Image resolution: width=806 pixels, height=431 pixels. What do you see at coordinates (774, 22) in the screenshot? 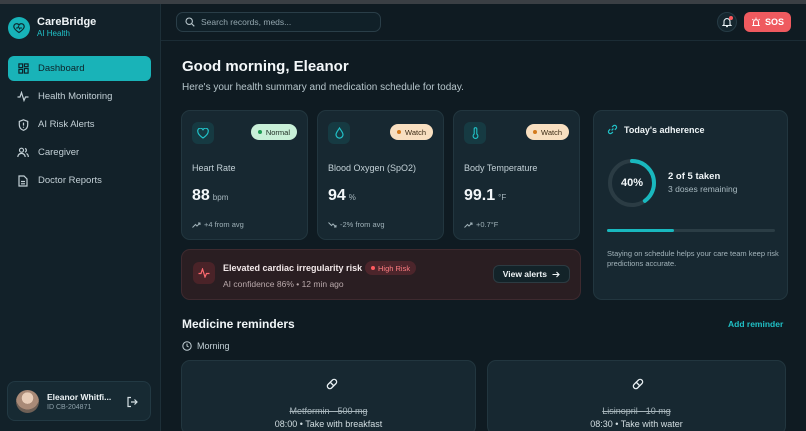
I see `sos-label: SOS` at bounding box center [774, 22].